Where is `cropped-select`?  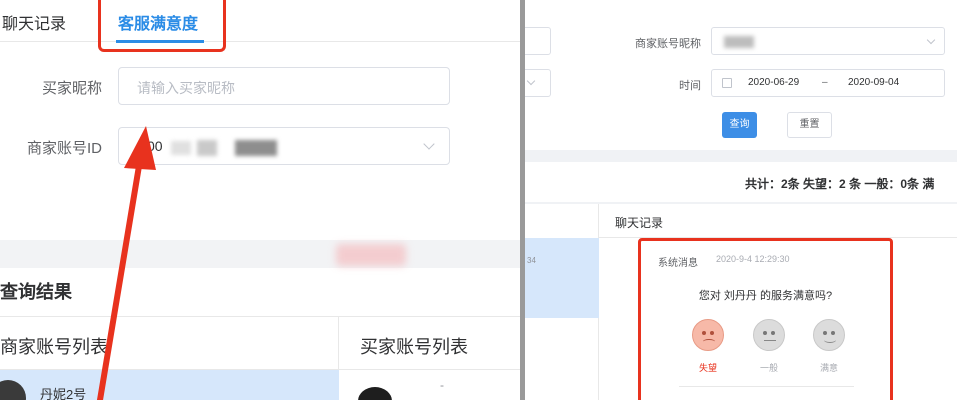
cropped-select is located at coordinates (538, 83).